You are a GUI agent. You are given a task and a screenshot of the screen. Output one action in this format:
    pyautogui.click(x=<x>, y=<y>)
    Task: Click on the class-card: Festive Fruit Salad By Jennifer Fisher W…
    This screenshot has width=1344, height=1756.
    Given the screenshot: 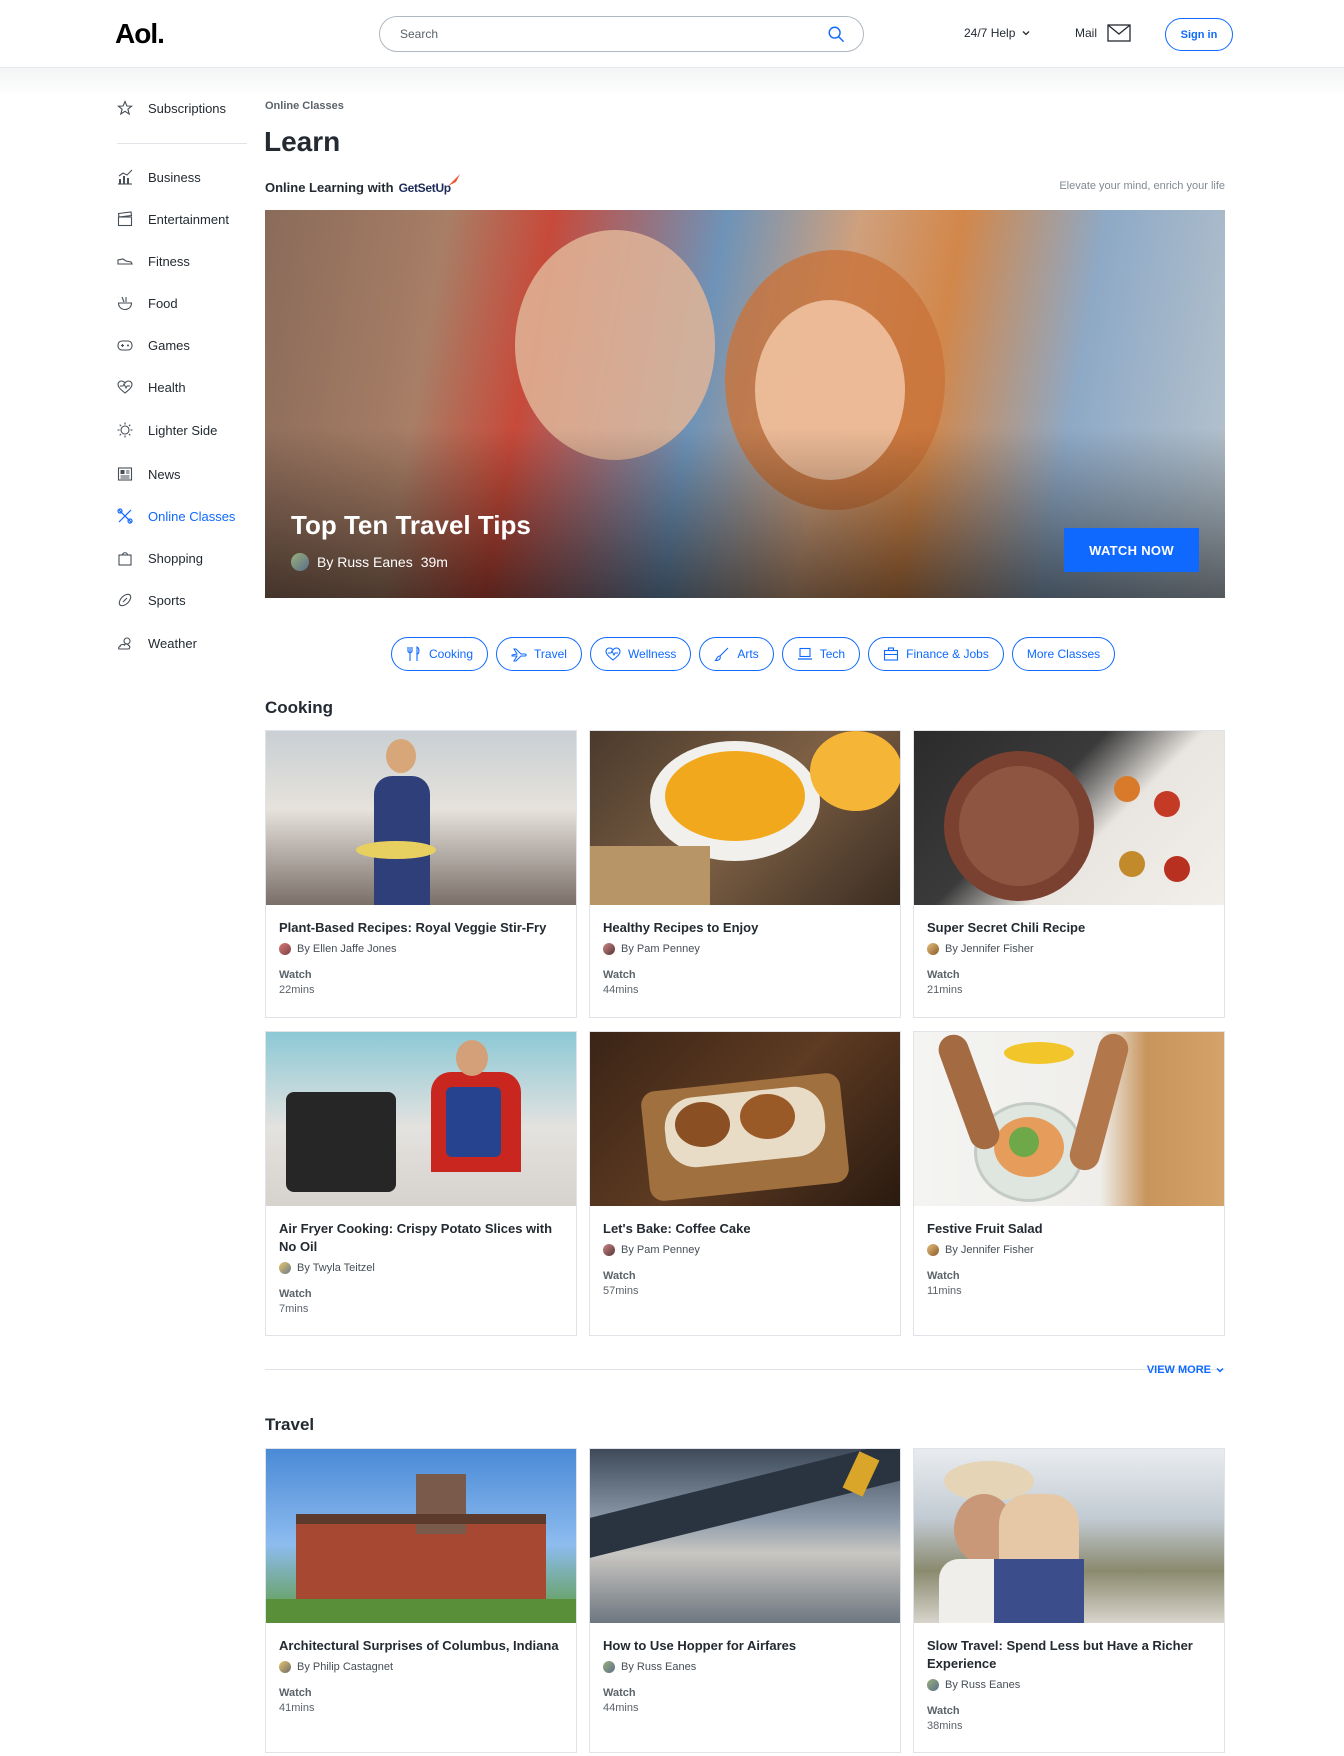 What is the action you would take?
    pyautogui.click(x=1069, y=1183)
    